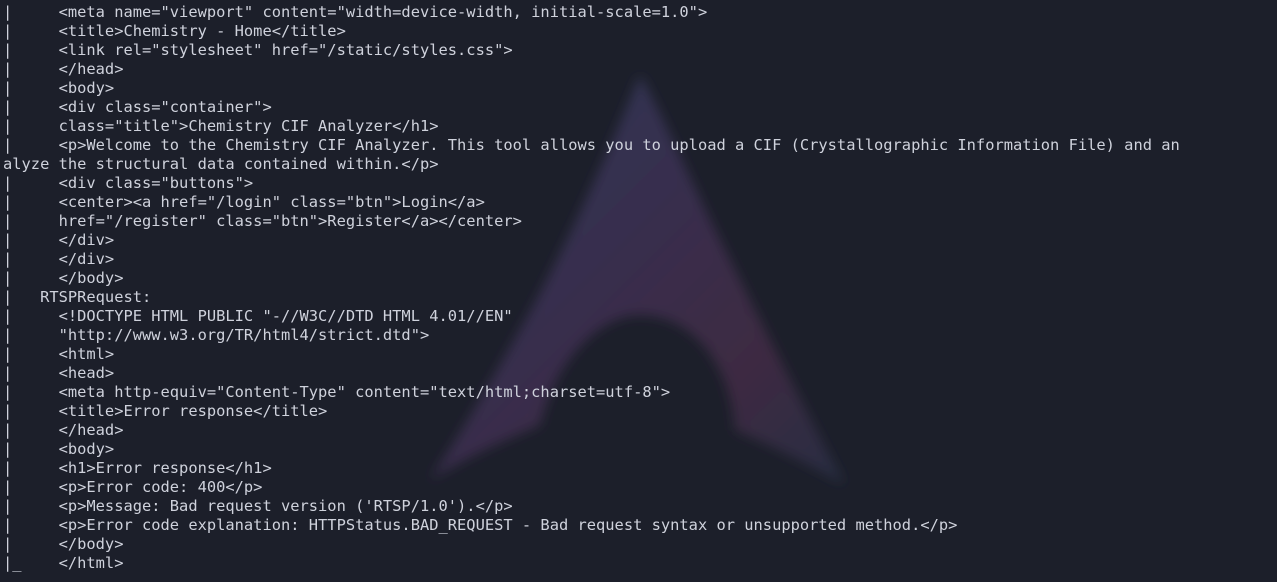 The image size is (1277, 582). Describe the element at coordinates (63, 563) in the screenshot. I see `terminal-line: |_ </html>` at that location.